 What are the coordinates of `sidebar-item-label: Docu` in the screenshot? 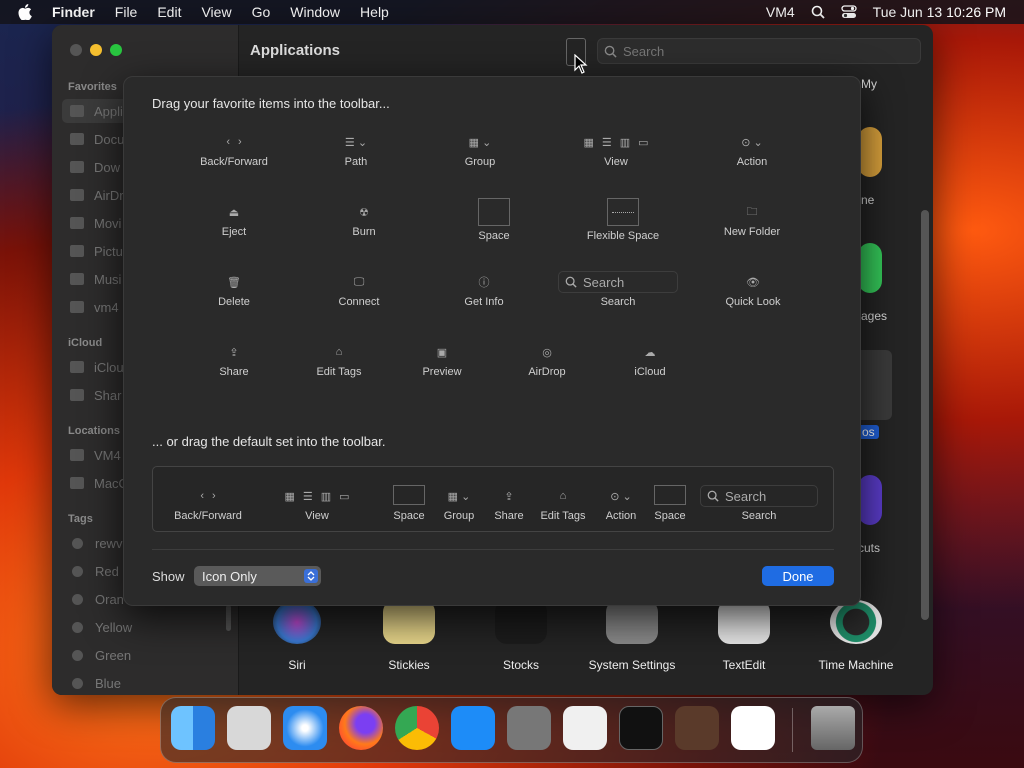 It's located at (109, 139).